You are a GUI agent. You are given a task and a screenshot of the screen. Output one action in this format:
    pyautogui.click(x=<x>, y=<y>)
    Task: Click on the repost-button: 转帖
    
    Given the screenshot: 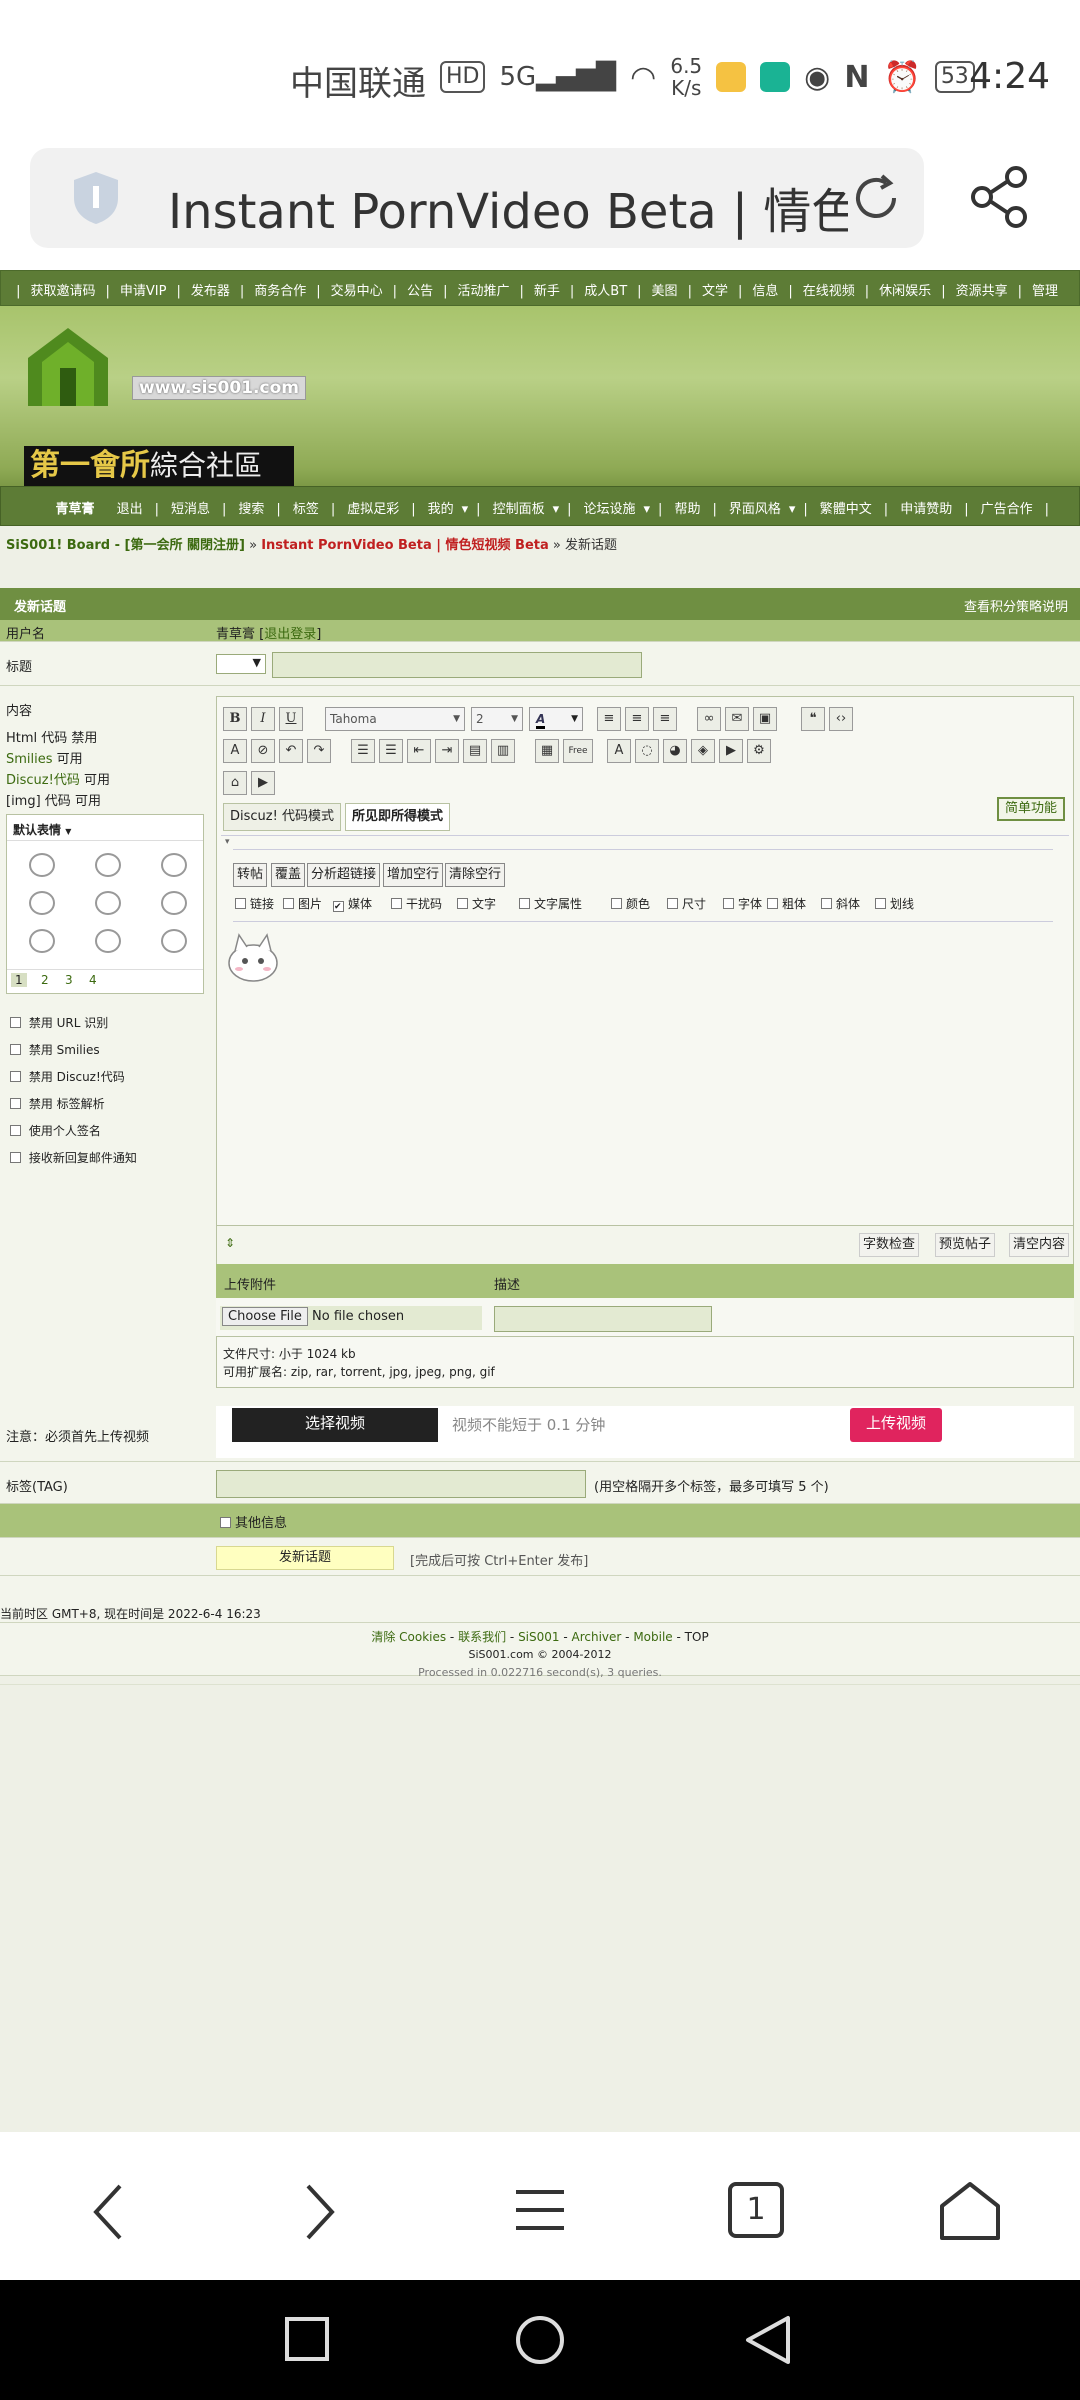 What is the action you would take?
    pyautogui.click(x=250, y=875)
    